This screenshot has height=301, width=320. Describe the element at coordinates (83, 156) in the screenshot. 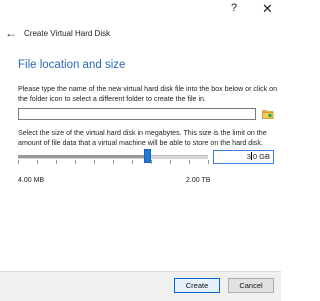

I see `slider-fill` at that location.